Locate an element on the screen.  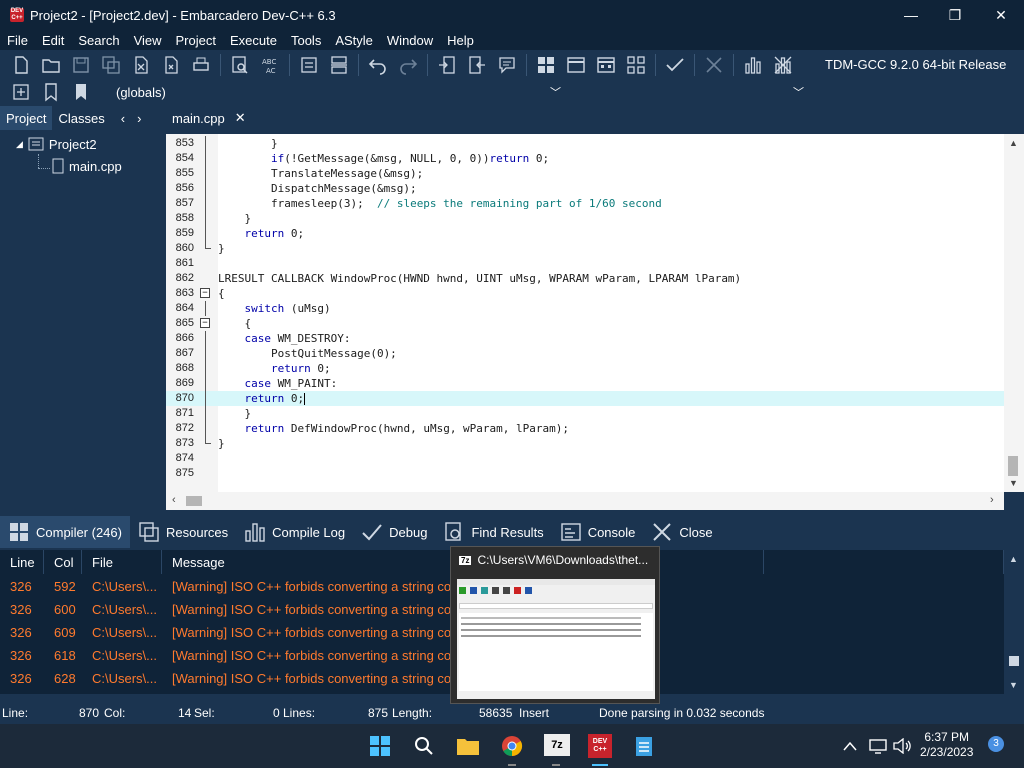
menu-project: Project is located at coordinates (196, 40).